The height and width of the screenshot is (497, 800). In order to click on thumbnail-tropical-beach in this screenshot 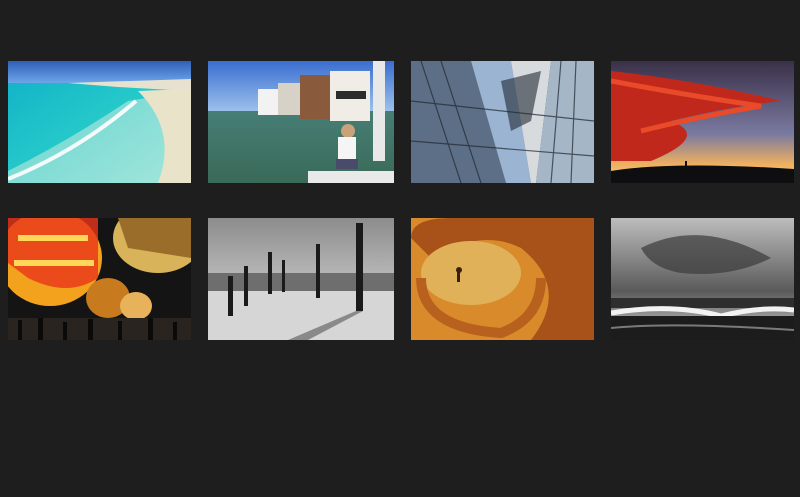, I will do `click(99, 122)`.